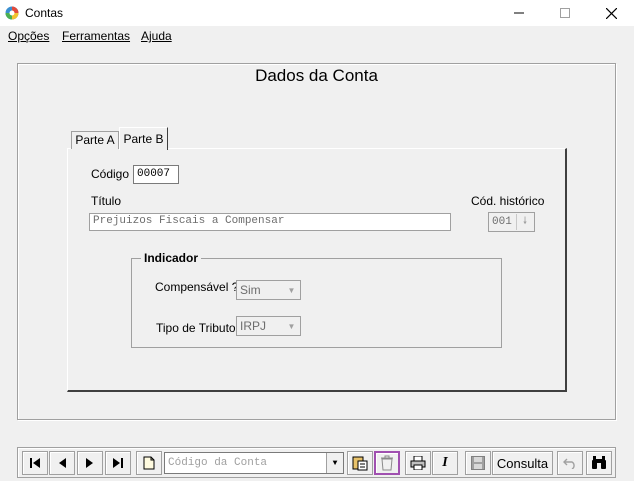  Describe the element at coordinates (268, 326) in the screenshot. I see `tipo-tributo-select: IRPJ ▼` at that location.